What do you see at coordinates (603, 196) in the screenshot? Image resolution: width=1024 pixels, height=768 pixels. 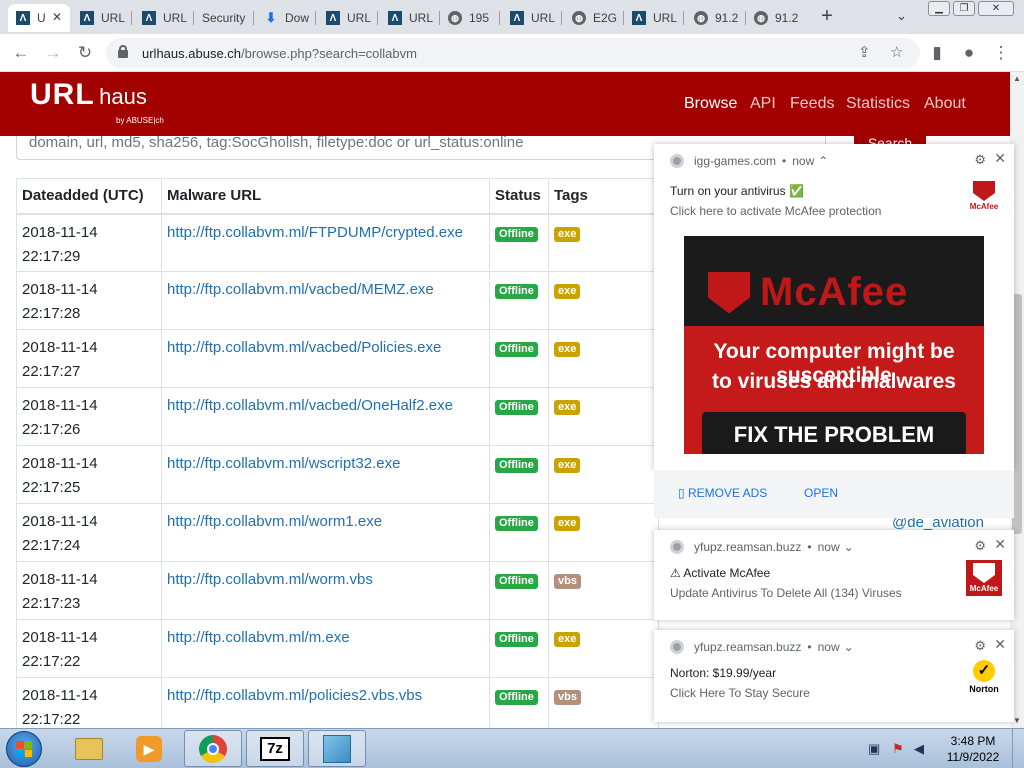 I see `col-tags: Tags` at bounding box center [603, 196].